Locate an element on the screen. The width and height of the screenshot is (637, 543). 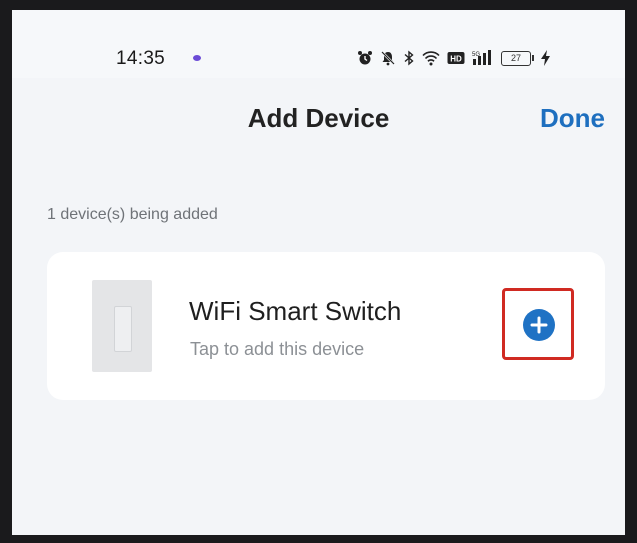
plus-icon is located at coordinates (539, 325).